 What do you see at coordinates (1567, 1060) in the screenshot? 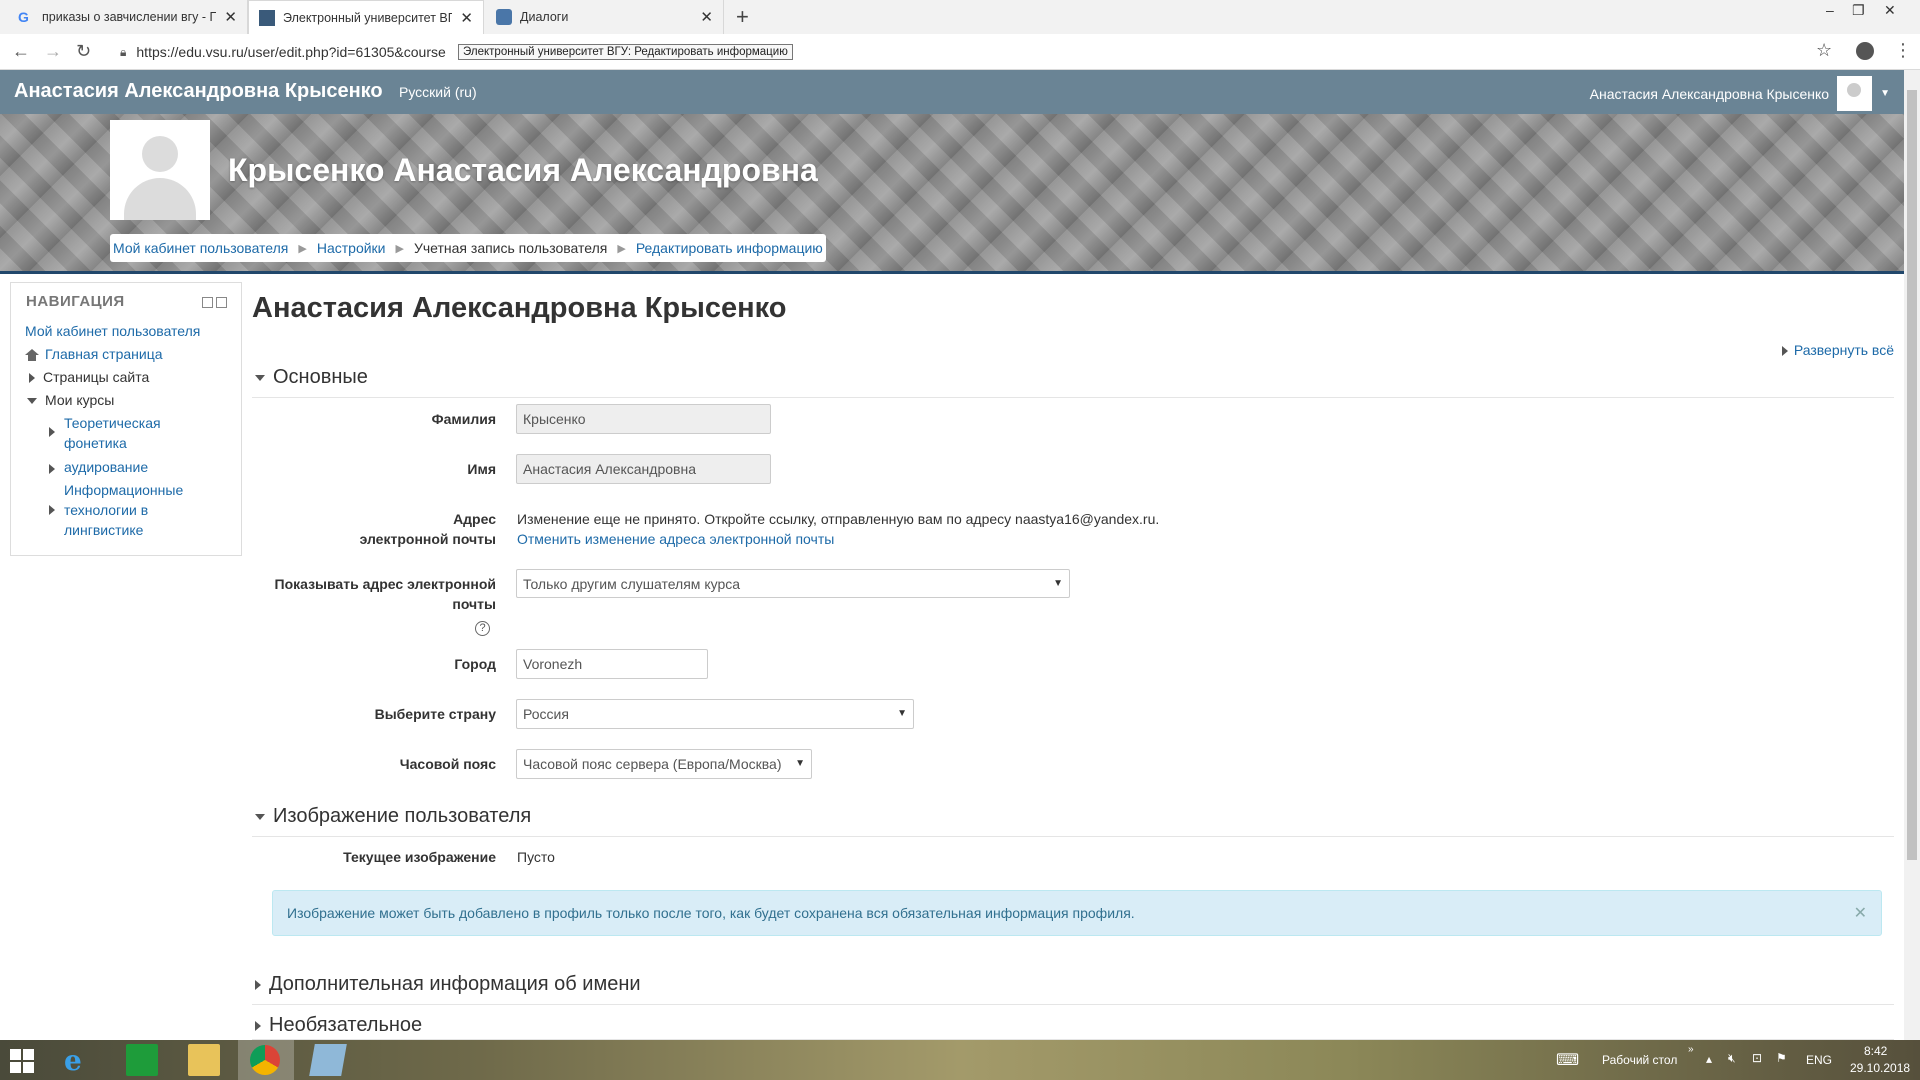
I see `keyboard-icon: ⌨` at bounding box center [1567, 1060].